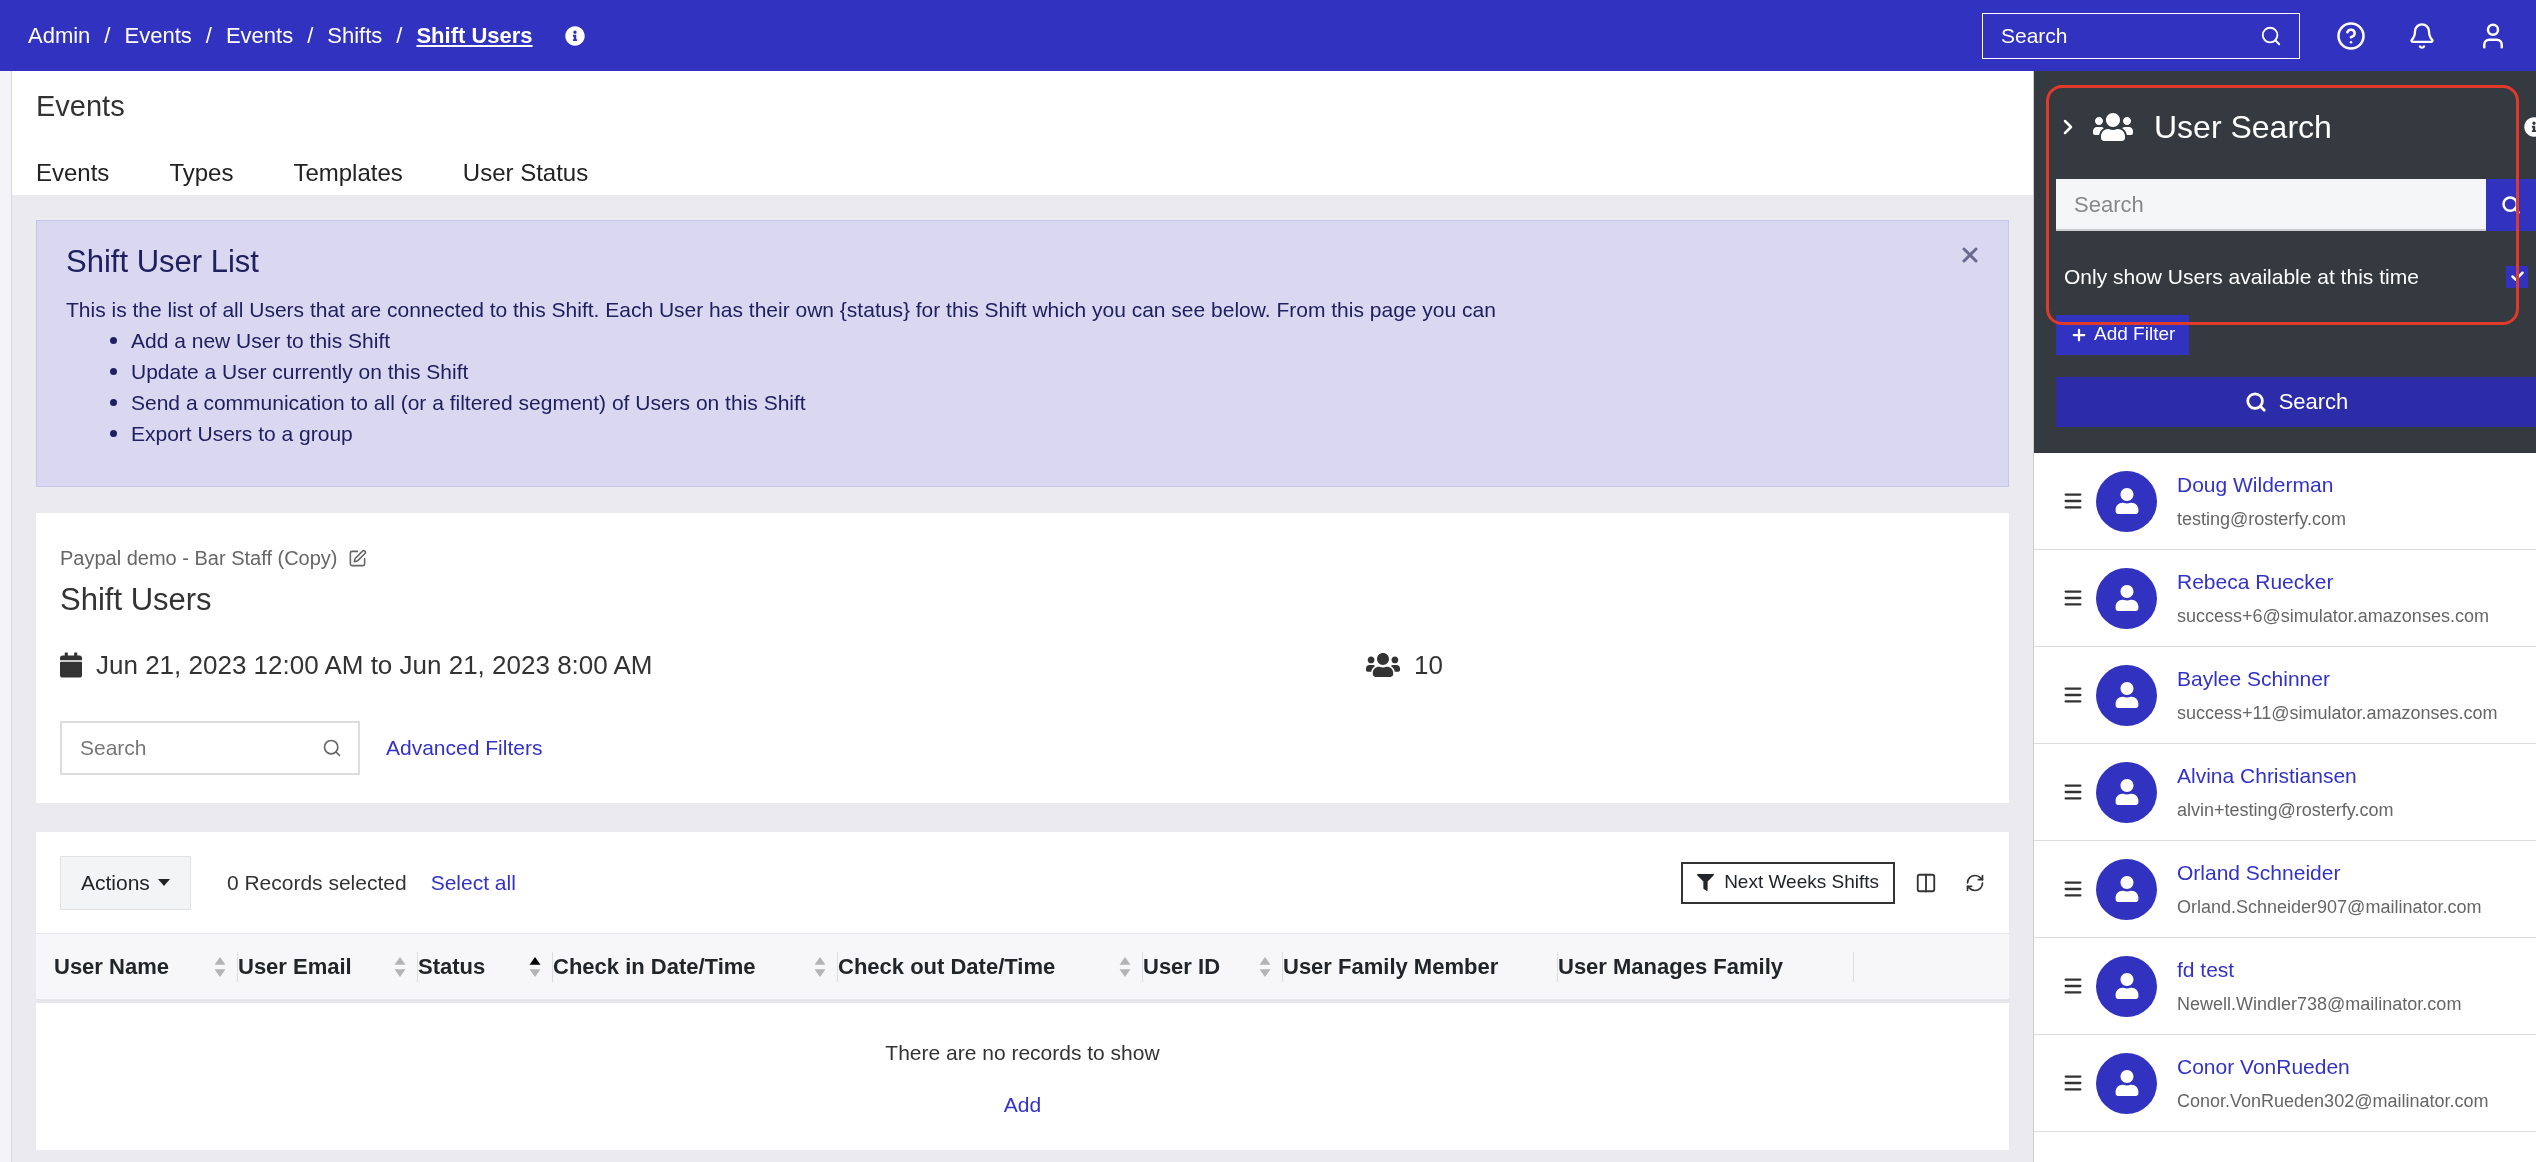  I want to click on column-header: User Family Member, so click(1415, 966).